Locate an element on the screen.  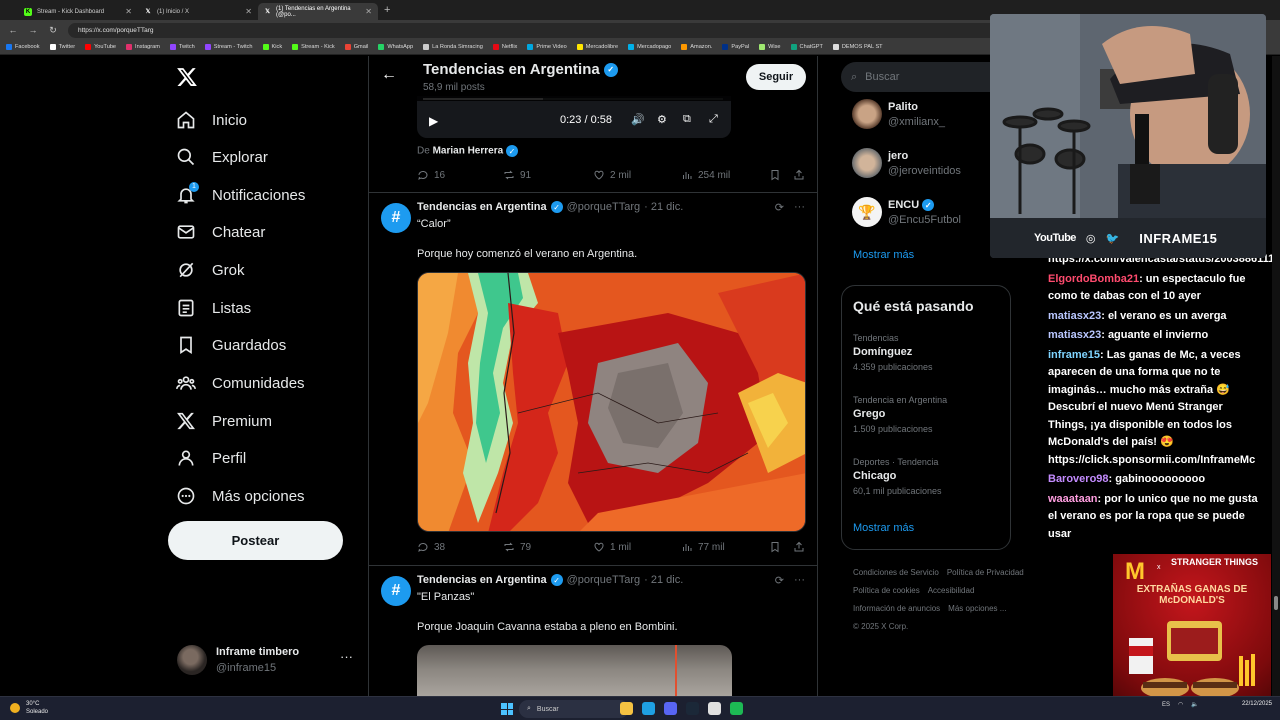
chat-username: ElgordoBomba21 is located at coordinates (1093, 279).